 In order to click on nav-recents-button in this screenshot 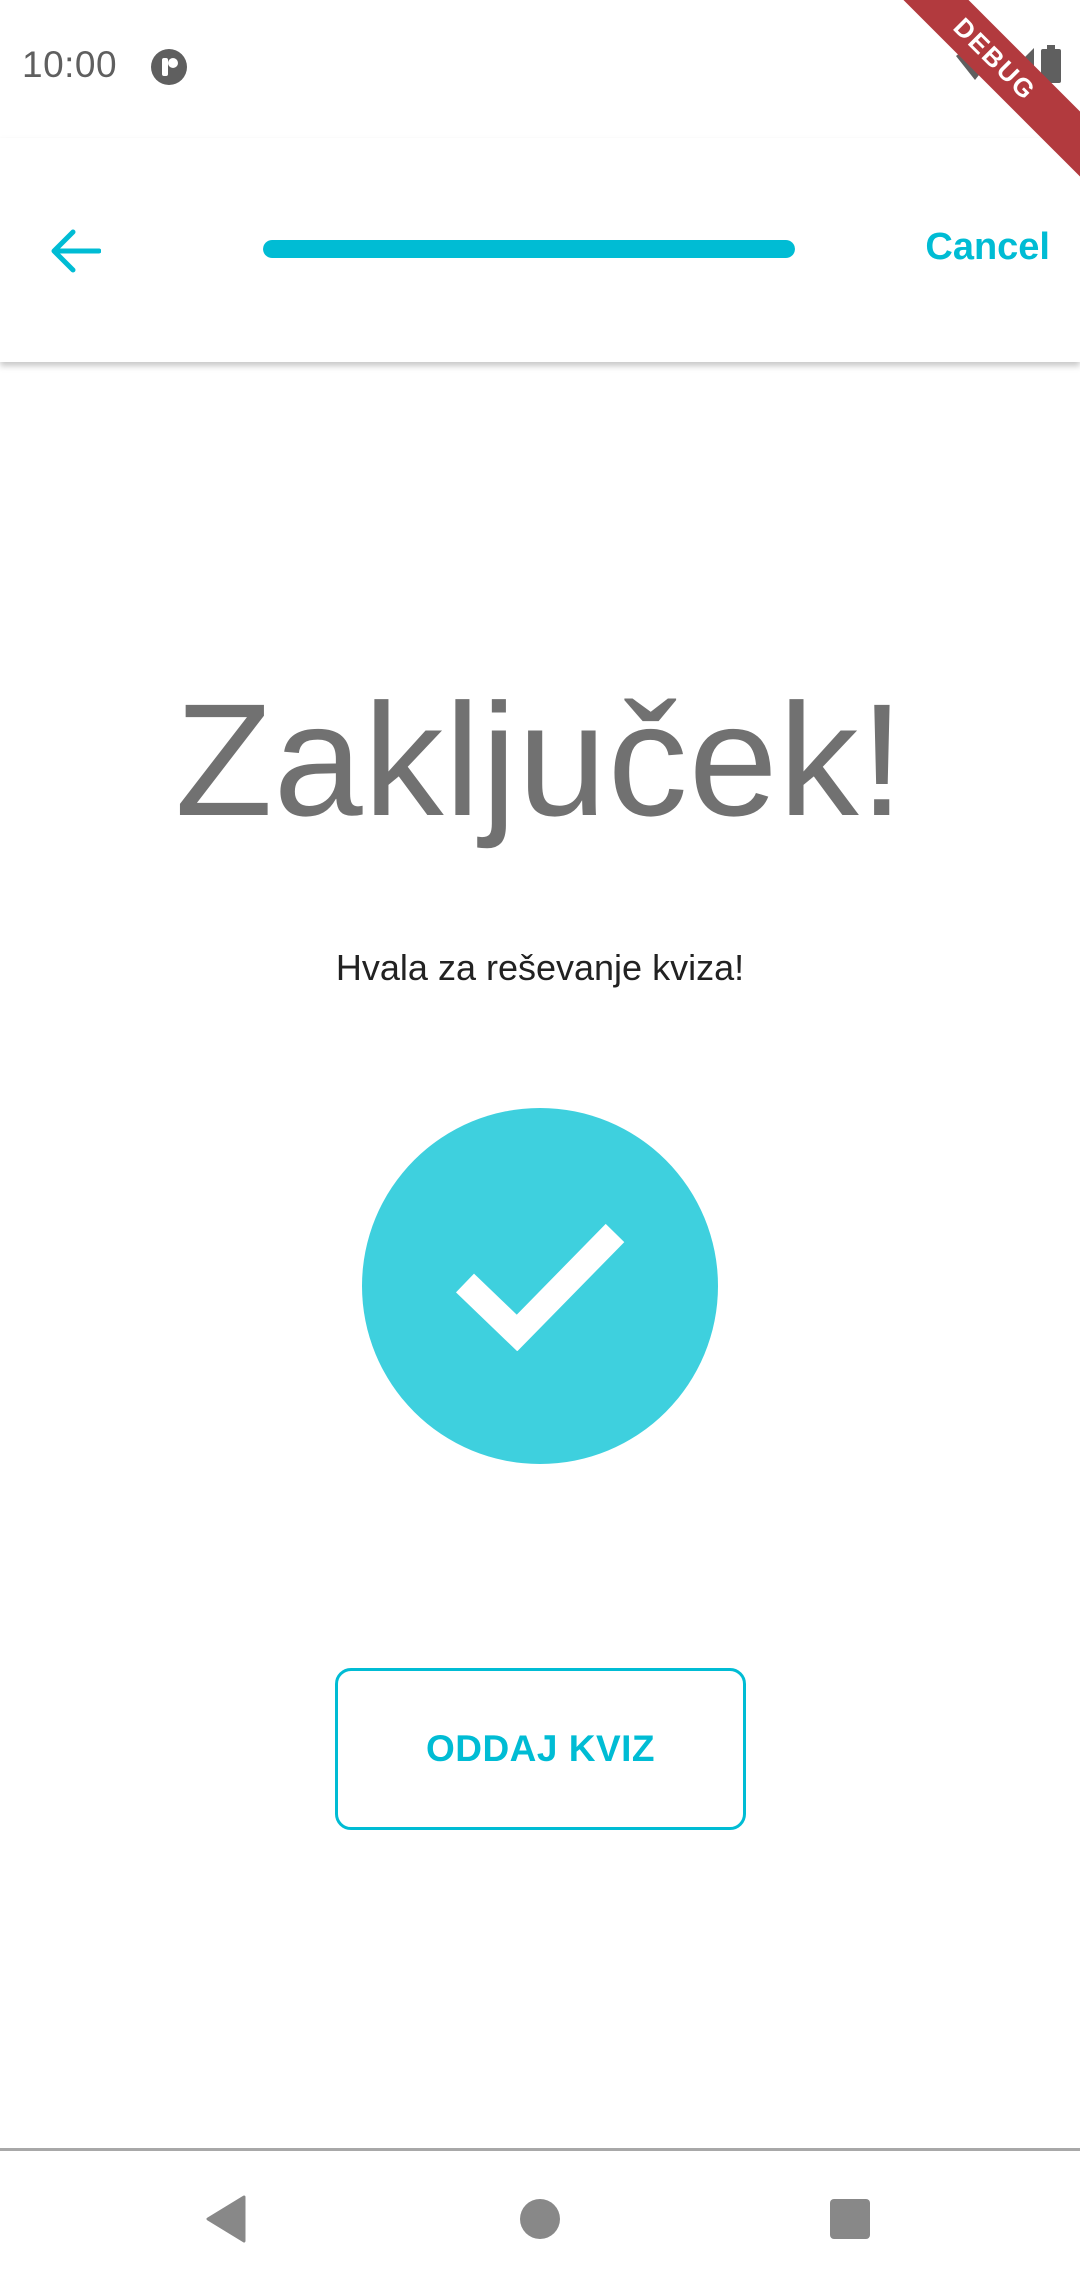, I will do `click(850, 2221)`.